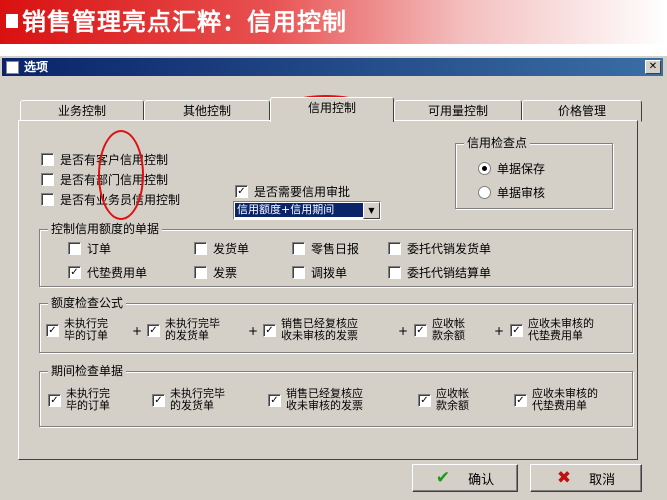 Image resolution: width=667 pixels, height=500 pixels. Describe the element at coordinates (465, 478) in the screenshot. I see `ok-button: ✔ 确认` at that location.